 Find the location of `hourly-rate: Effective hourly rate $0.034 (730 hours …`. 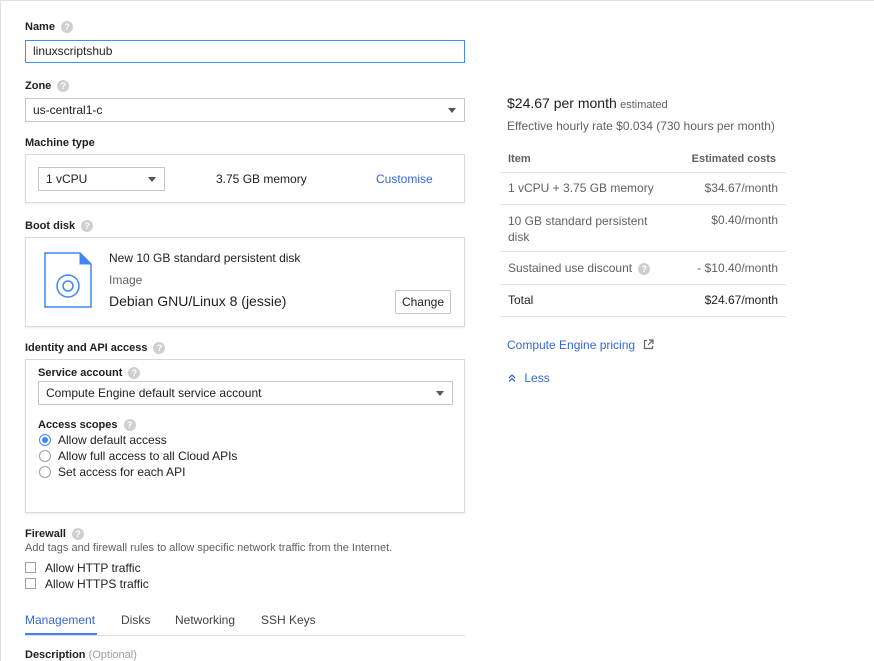

hourly-rate: Effective hourly rate $0.034 (730 hours … is located at coordinates (641, 126).